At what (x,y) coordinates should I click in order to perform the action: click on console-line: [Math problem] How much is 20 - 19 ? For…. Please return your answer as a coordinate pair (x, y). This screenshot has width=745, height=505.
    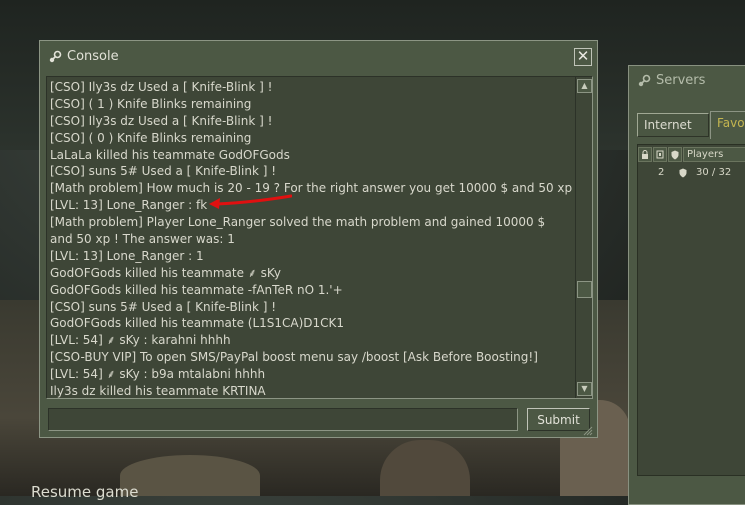
    Looking at the image, I should click on (311, 188).